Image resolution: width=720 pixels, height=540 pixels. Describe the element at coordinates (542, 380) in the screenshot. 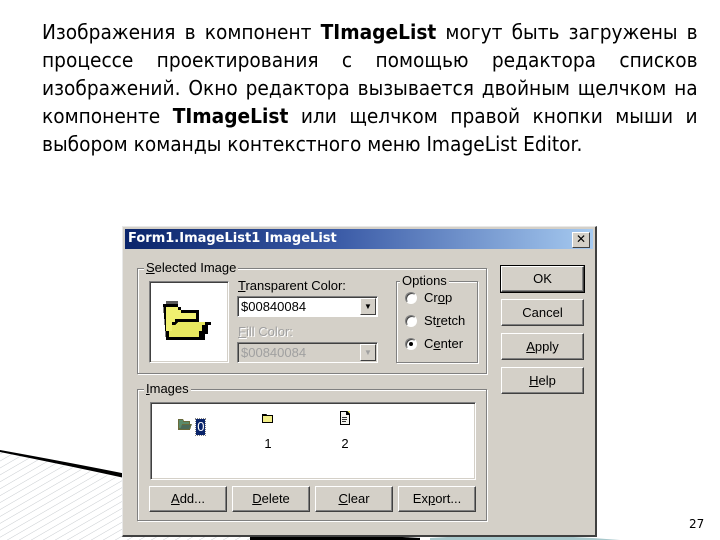

I see `help-button: Help` at that location.